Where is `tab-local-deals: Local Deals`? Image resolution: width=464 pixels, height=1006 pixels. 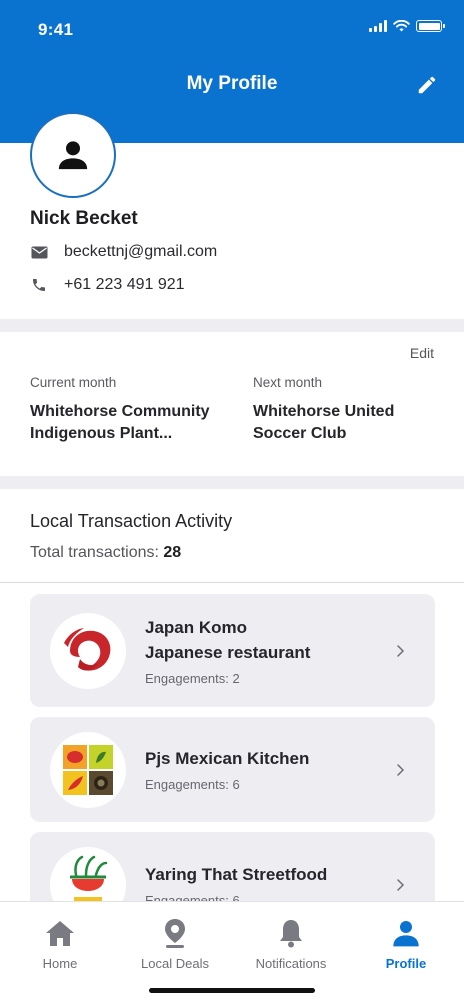
tab-local-deals: Local Deals is located at coordinates (175, 943).